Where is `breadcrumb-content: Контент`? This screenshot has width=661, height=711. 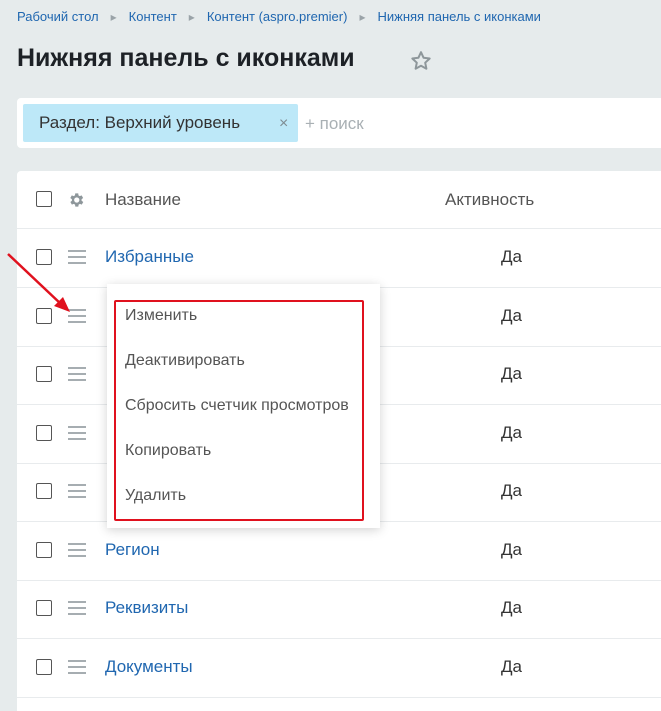
breadcrumb-content: Контент is located at coordinates (153, 16).